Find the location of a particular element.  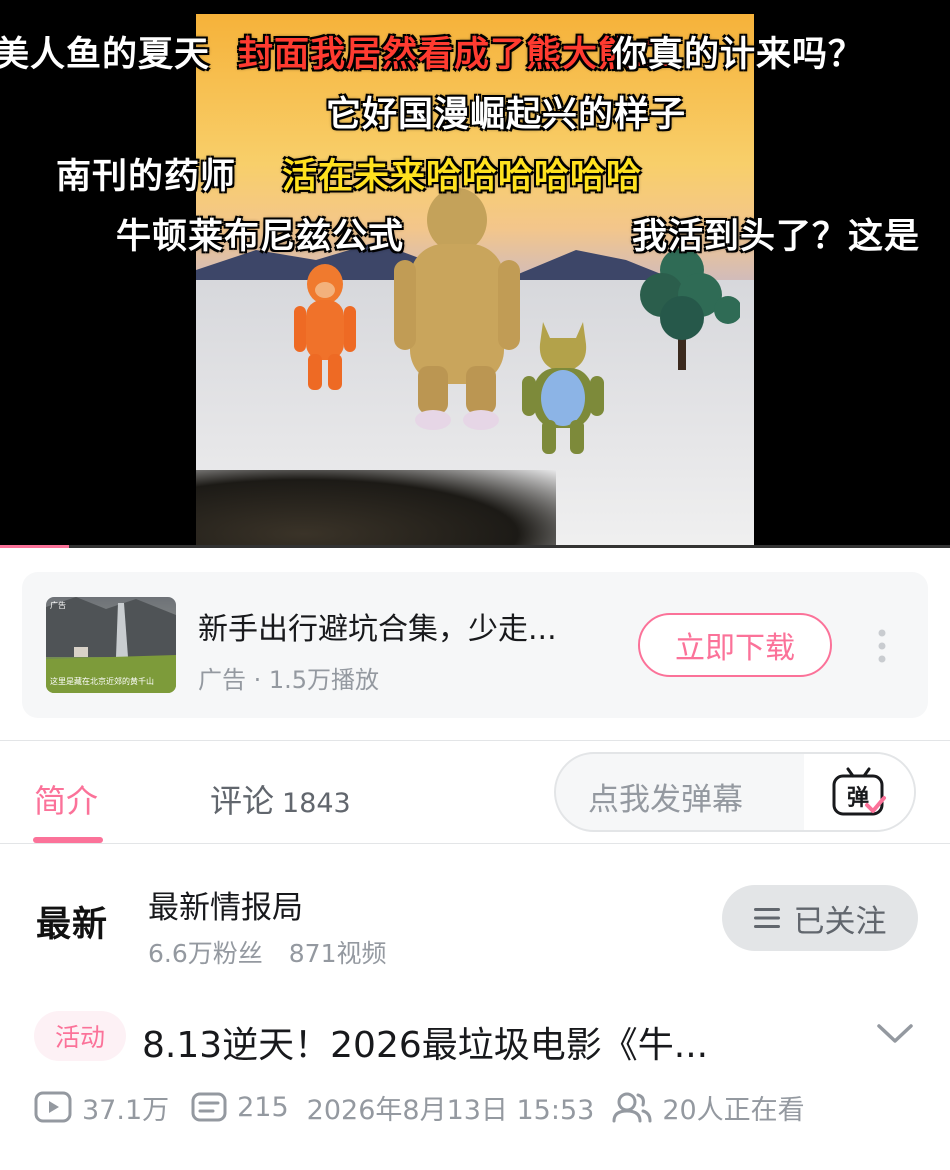

video-stats-row: 37.1万 215 2026年8月13日 15:53 20人正在看 is located at coordinates (419, 1107).